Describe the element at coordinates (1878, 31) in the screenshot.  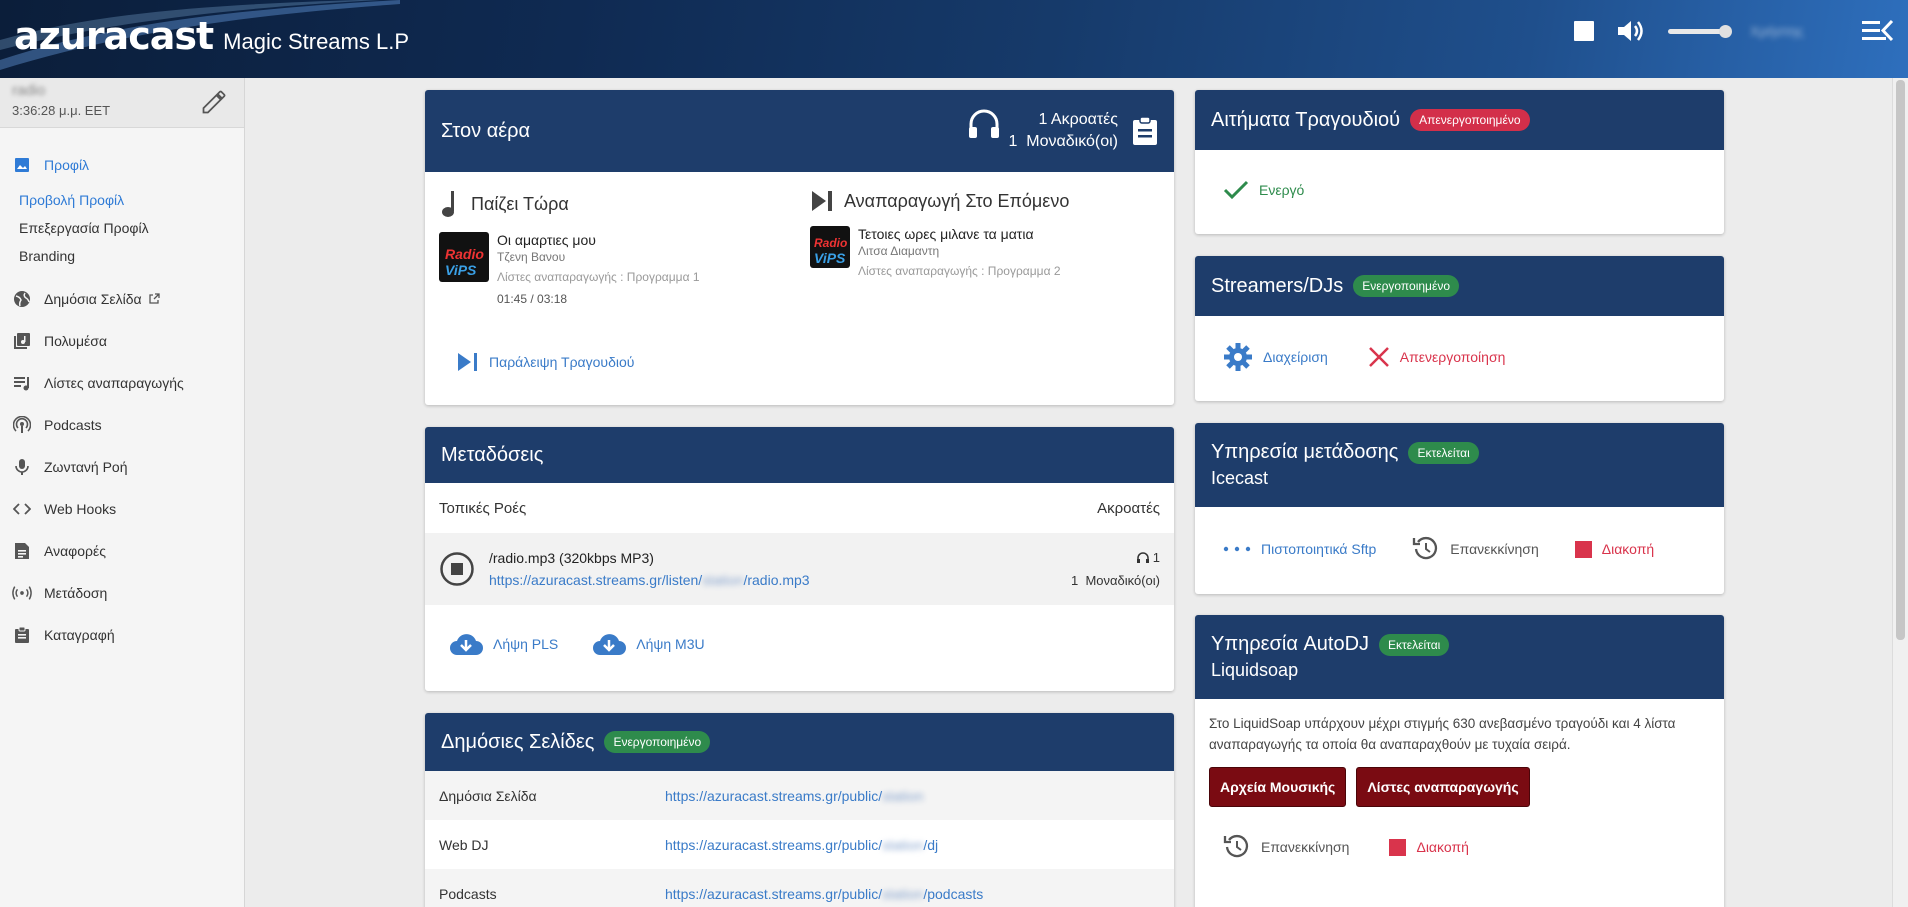
I see `menu-toggle-icon` at that location.